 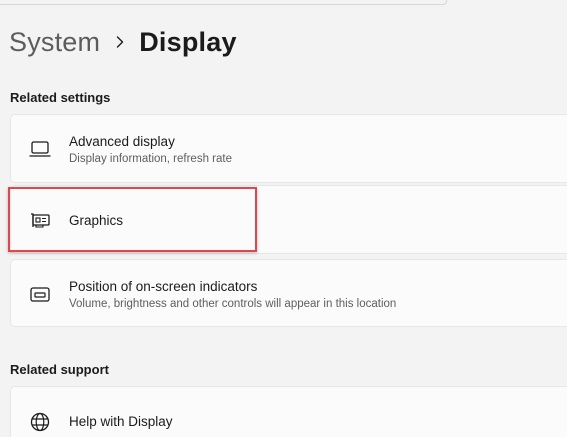 What do you see at coordinates (40, 422) in the screenshot?
I see `globe-icon` at bounding box center [40, 422].